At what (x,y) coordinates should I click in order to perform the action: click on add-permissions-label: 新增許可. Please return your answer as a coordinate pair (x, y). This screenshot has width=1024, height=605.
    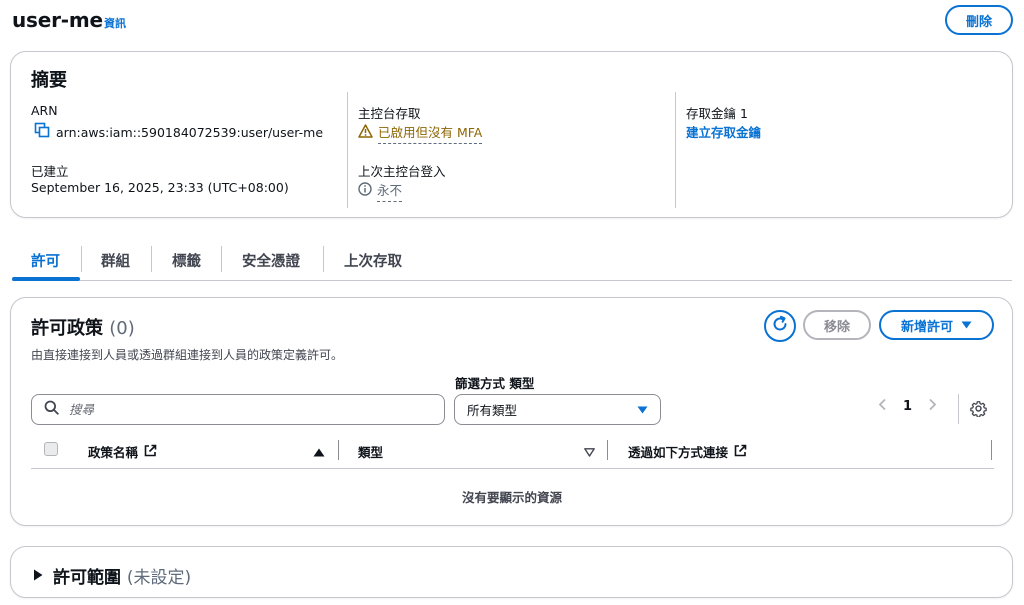
    Looking at the image, I should click on (926, 327).